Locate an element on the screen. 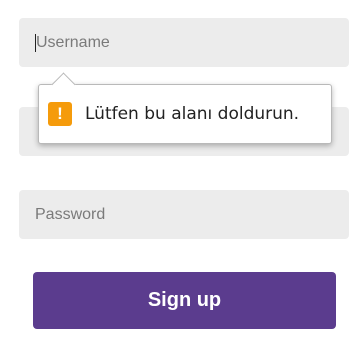 The image size is (357, 342). validation-message: Lütfen bu alanı doldurun. is located at coordinates (192, 114).